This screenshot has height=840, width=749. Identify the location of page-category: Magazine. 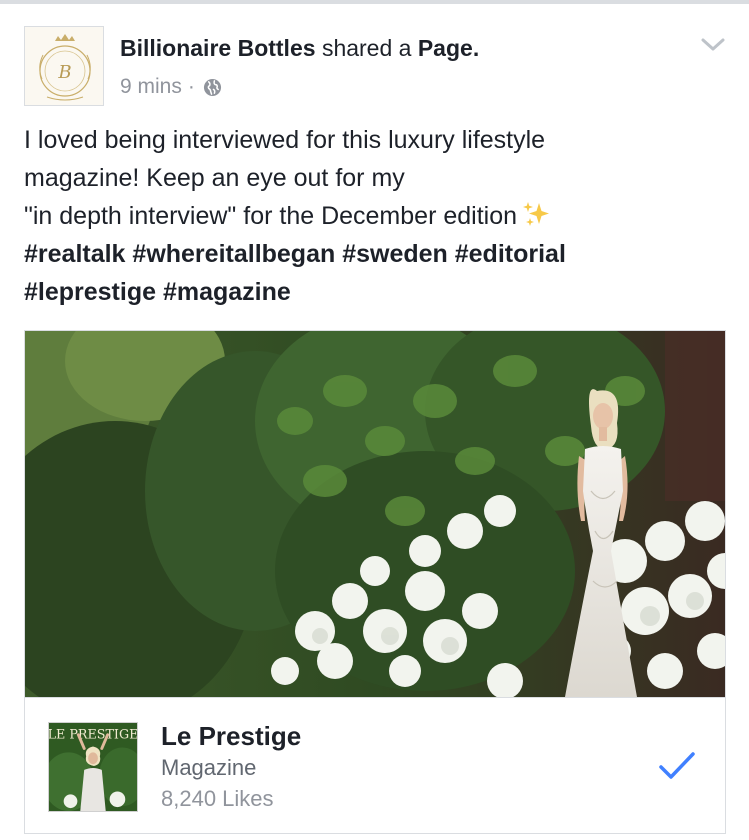
(209, 767).